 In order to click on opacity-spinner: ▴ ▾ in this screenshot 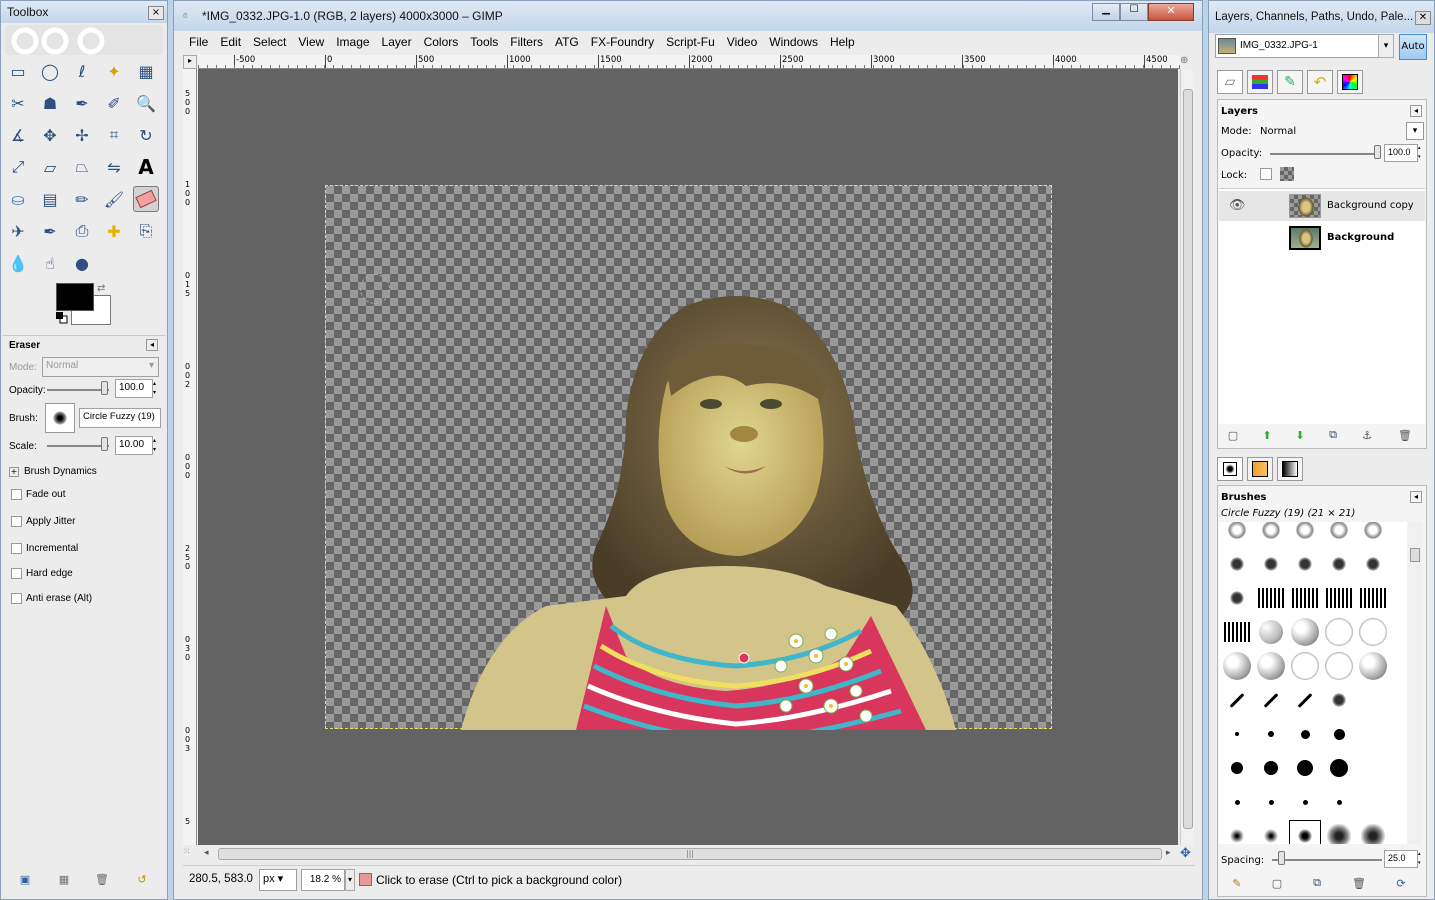, I will do `click(157, 388)`.